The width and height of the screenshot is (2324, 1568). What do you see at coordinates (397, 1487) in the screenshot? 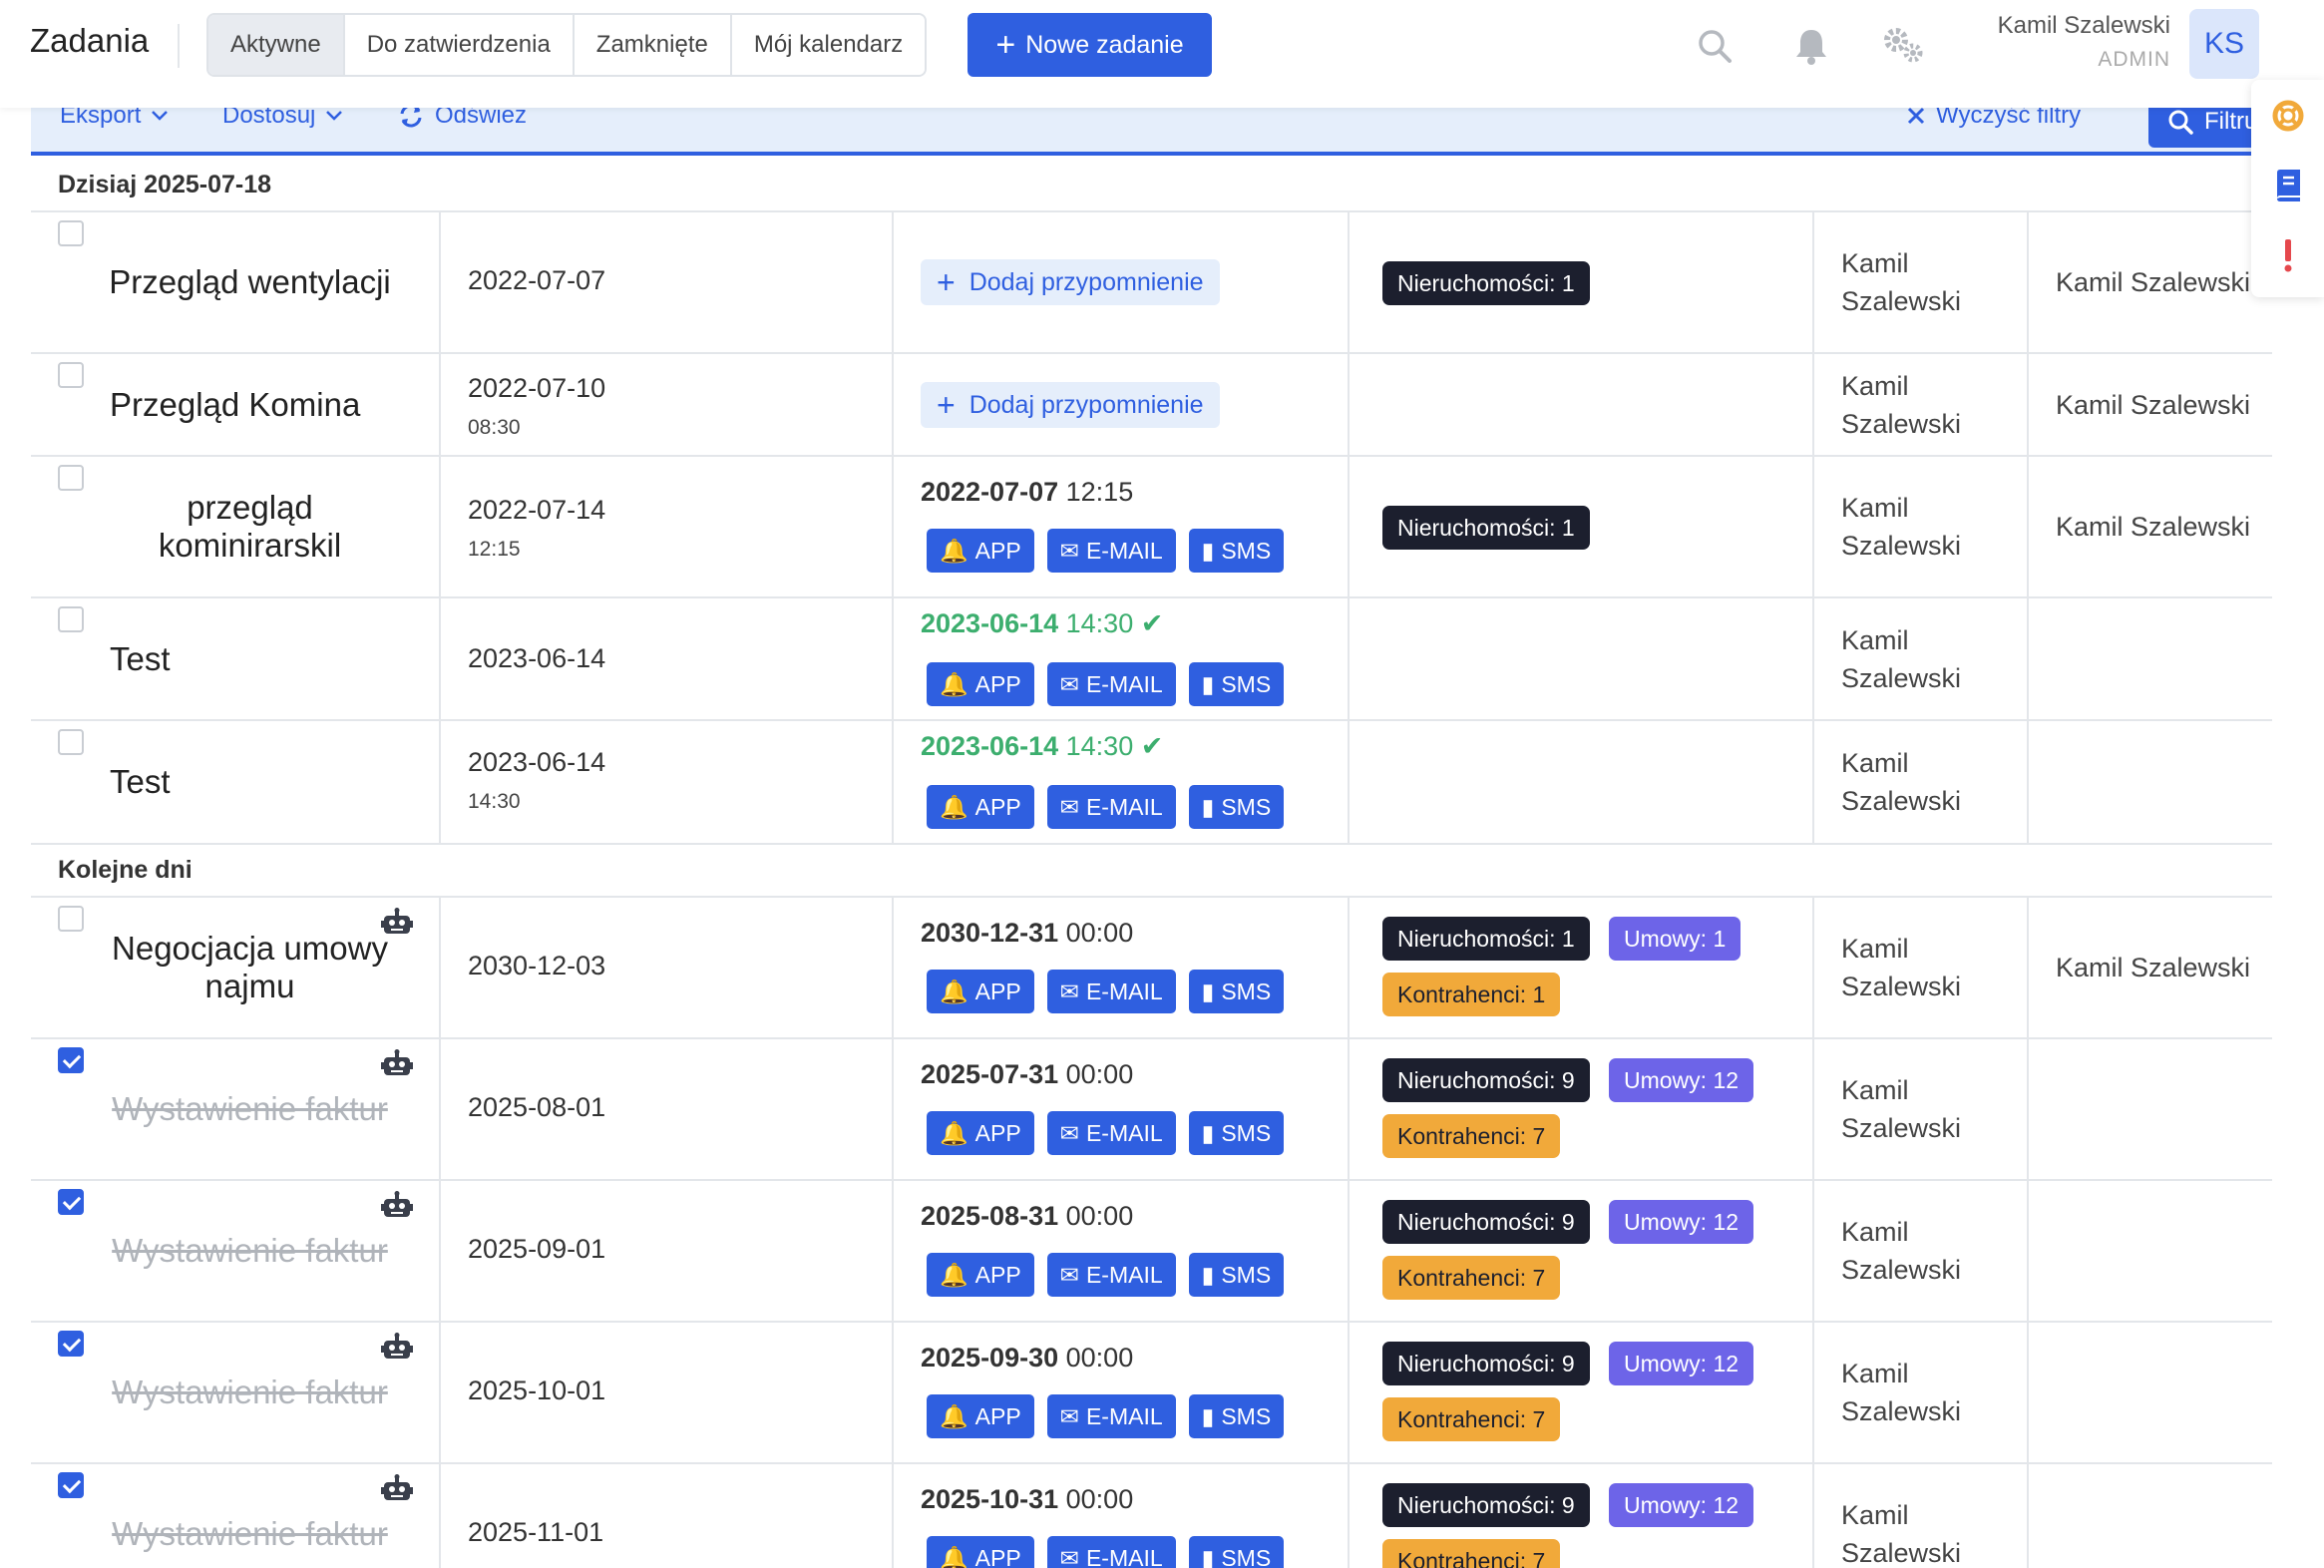
I see `robot-icon` at bounding box center [397, 1487].